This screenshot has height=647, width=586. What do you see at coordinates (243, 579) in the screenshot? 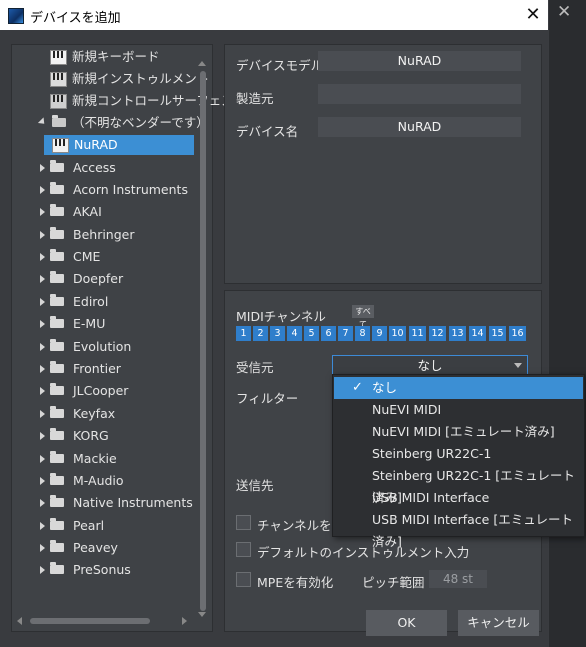
I see `mpe-checkbox` at bounding box center [243, 579].